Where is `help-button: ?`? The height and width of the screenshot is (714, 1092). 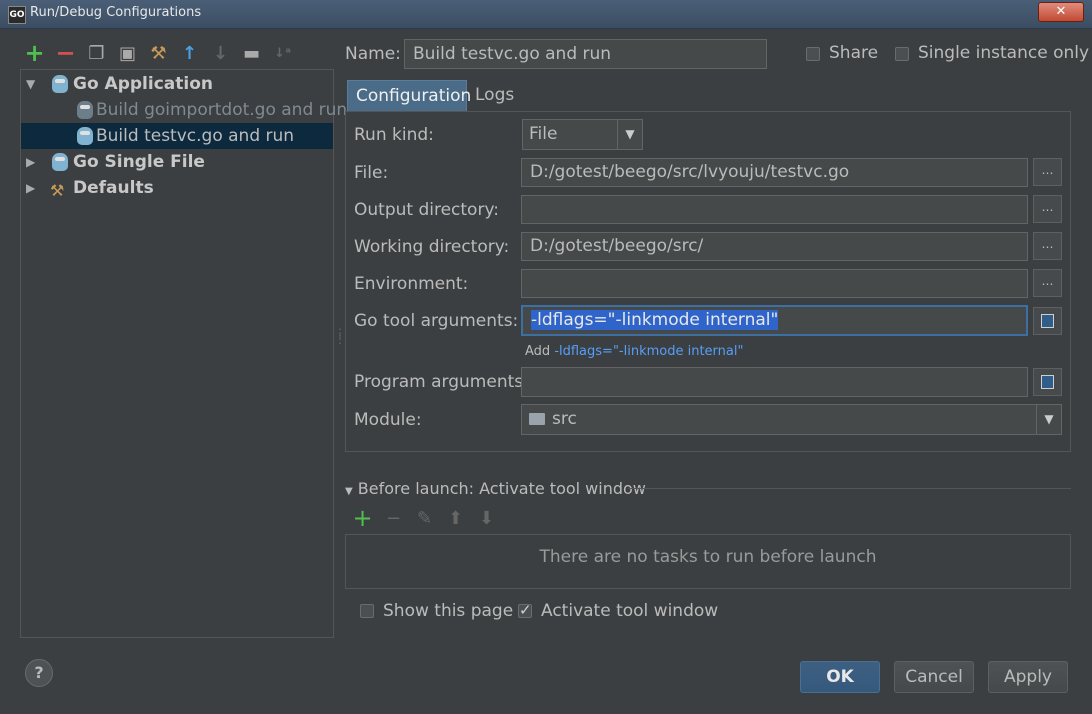 help-button: ? is located at coordinates (39, 673).